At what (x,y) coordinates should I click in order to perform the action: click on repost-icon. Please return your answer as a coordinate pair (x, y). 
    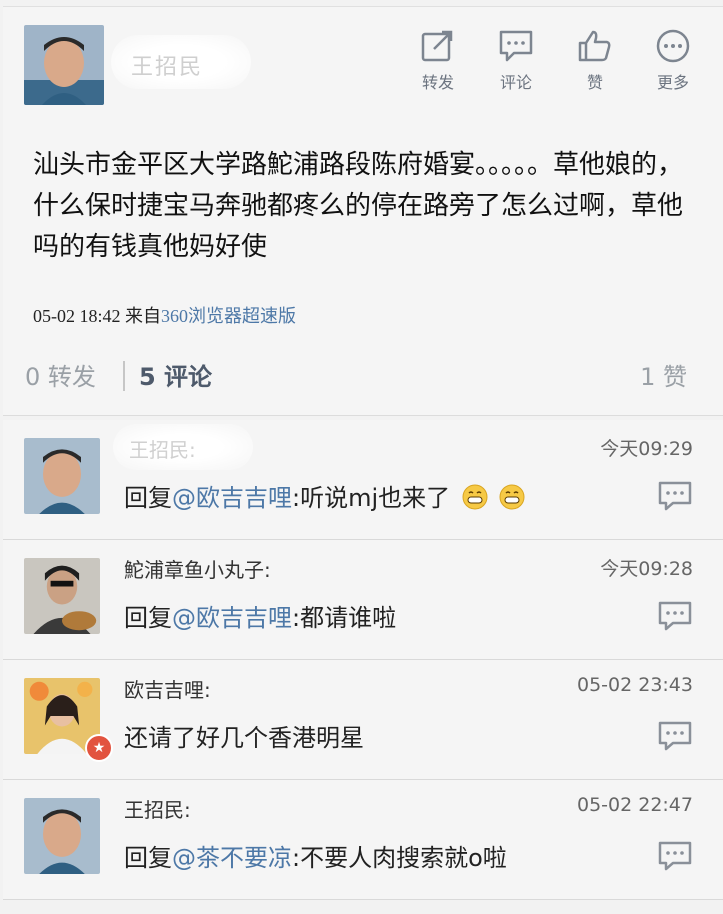
    Looking at the image, I should click on (437, 46).